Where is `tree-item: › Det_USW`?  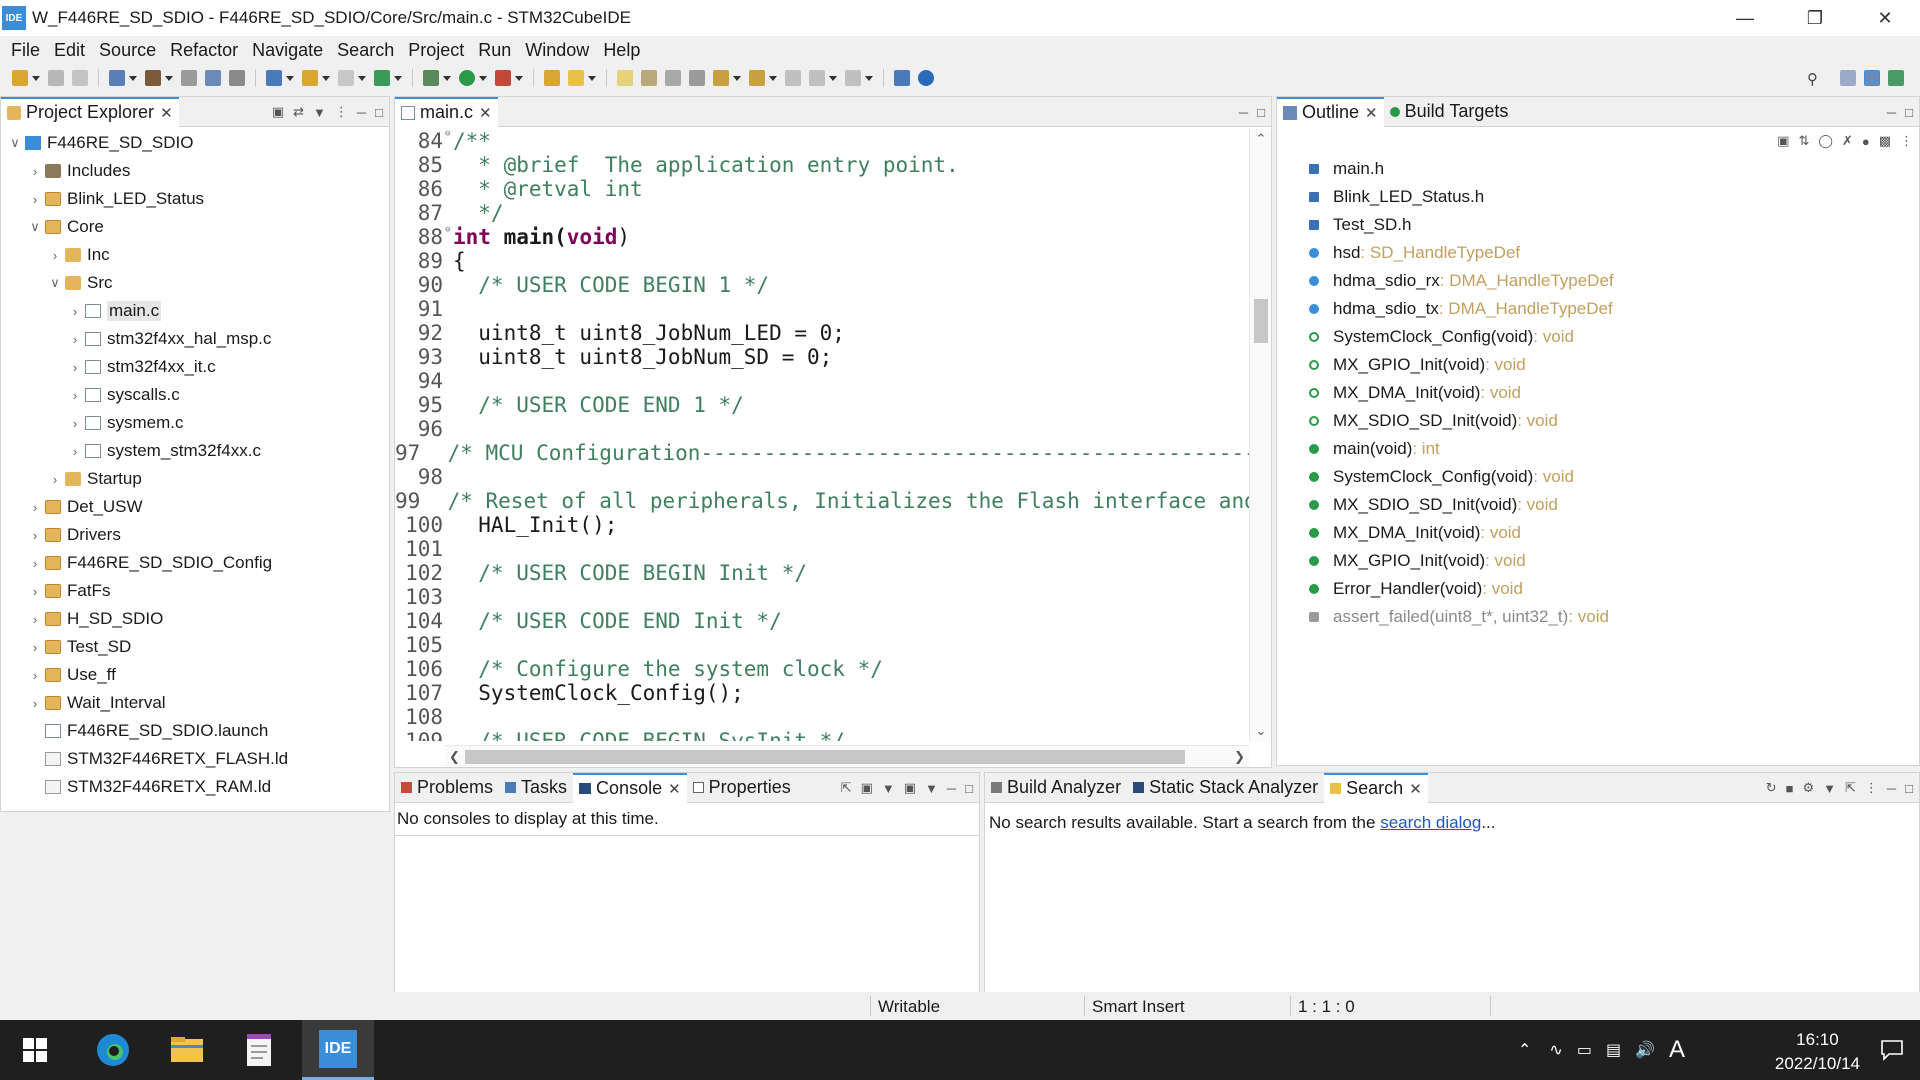 tree-item: › Det_USW is located at coordinates (195, 507).